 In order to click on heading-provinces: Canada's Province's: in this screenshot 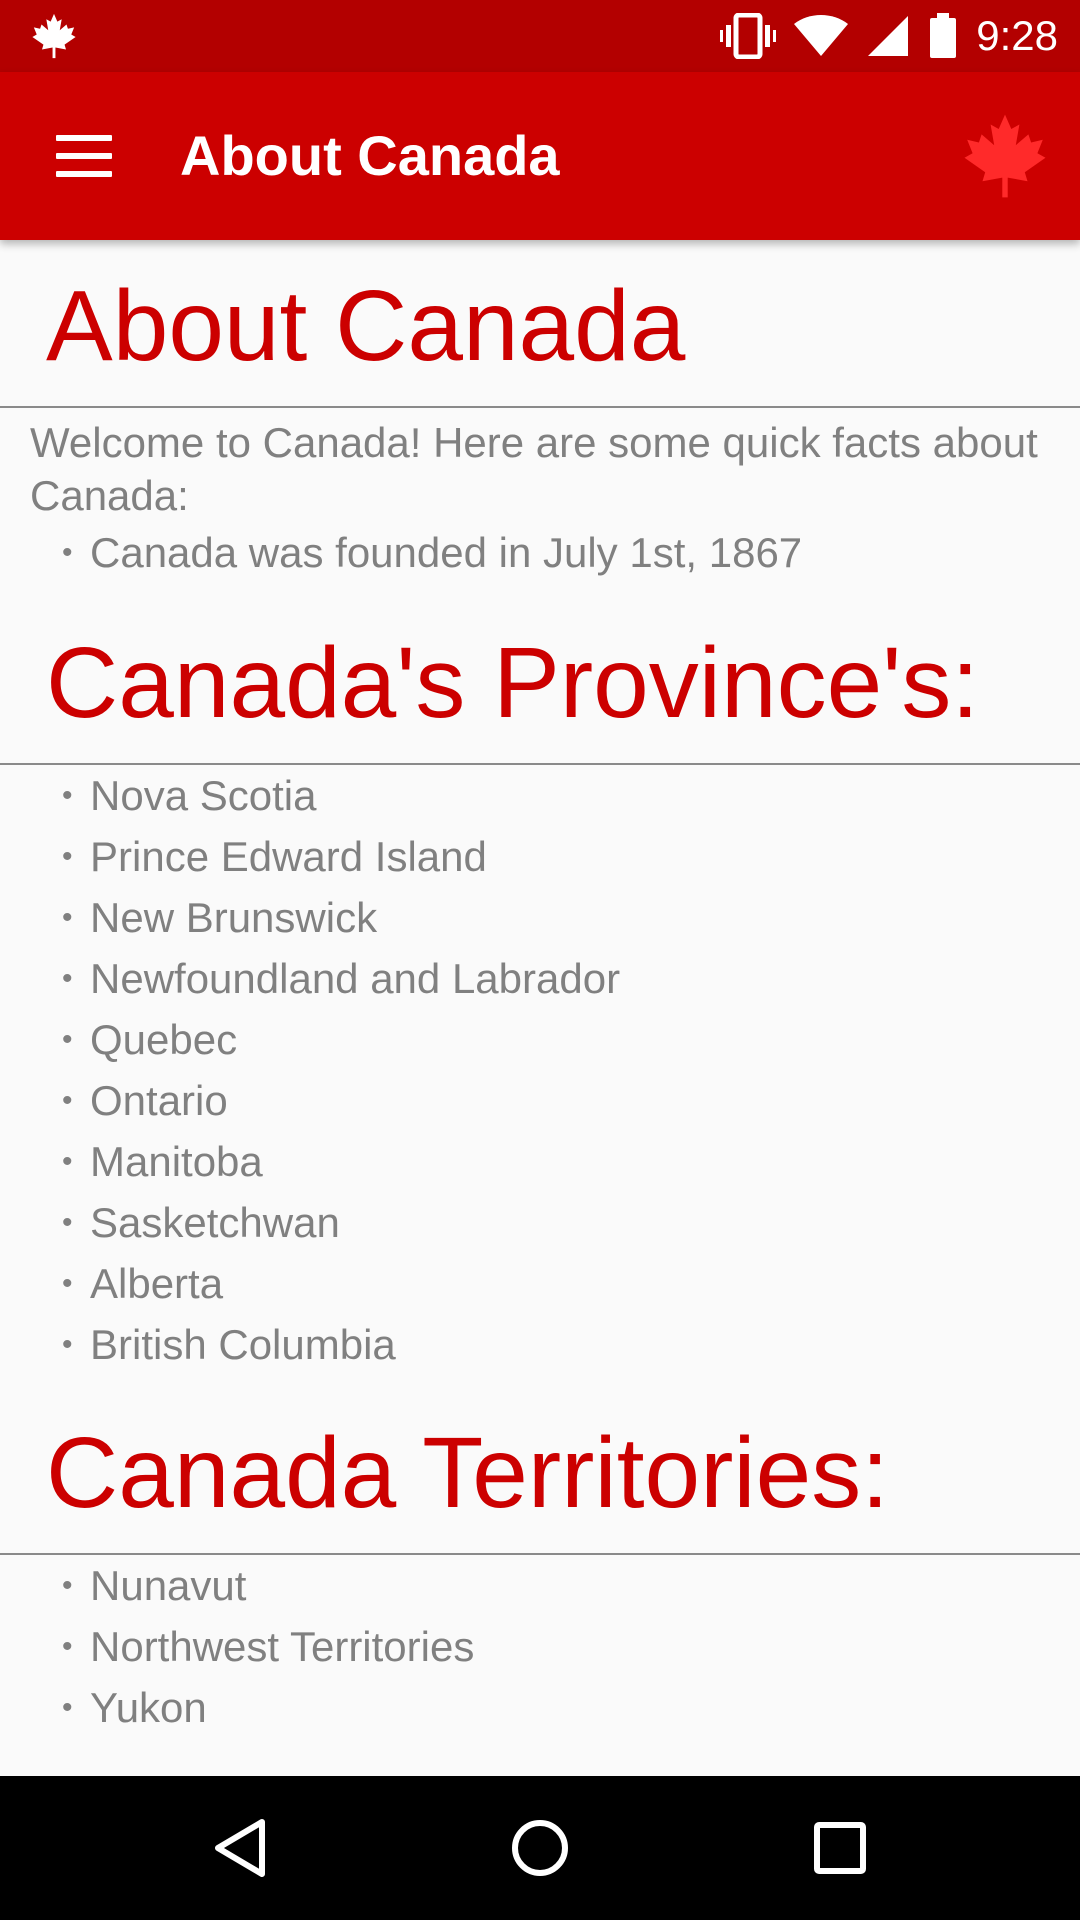, I will do `click(540, 674)`.